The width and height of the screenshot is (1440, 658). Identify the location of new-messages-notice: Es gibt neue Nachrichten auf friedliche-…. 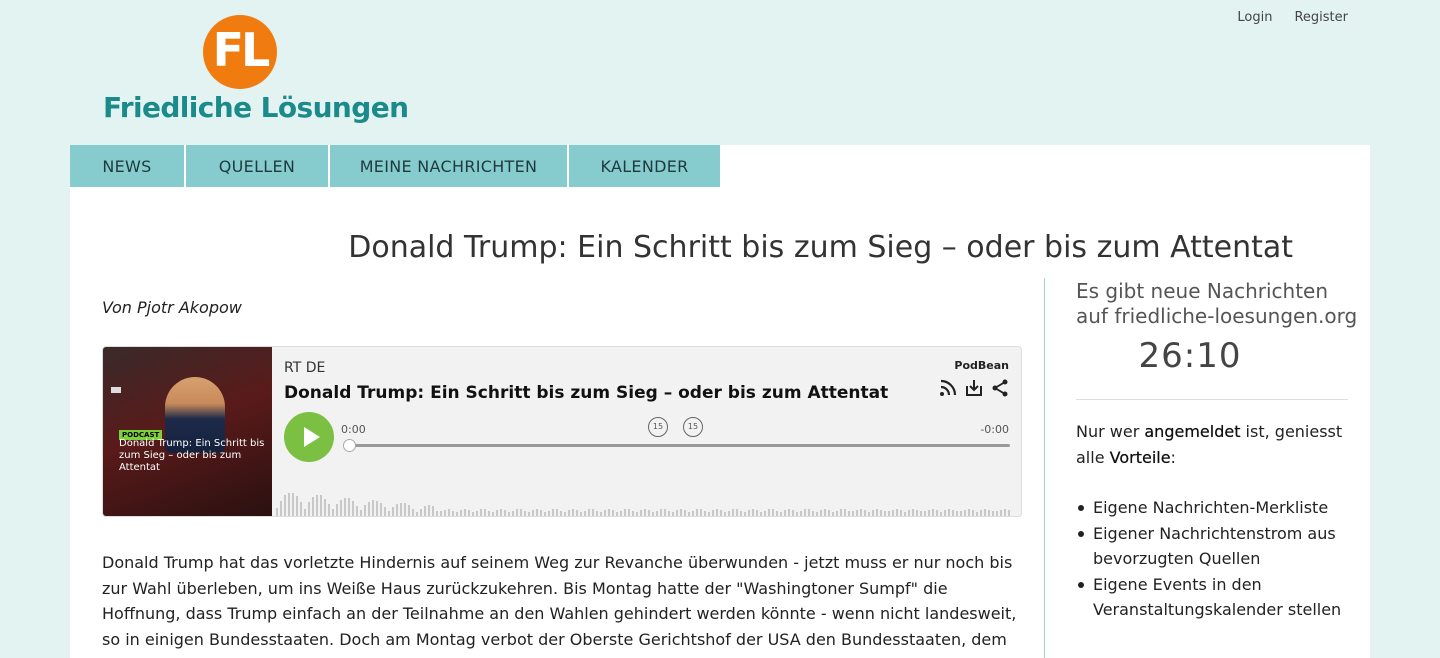
(1217, 303).